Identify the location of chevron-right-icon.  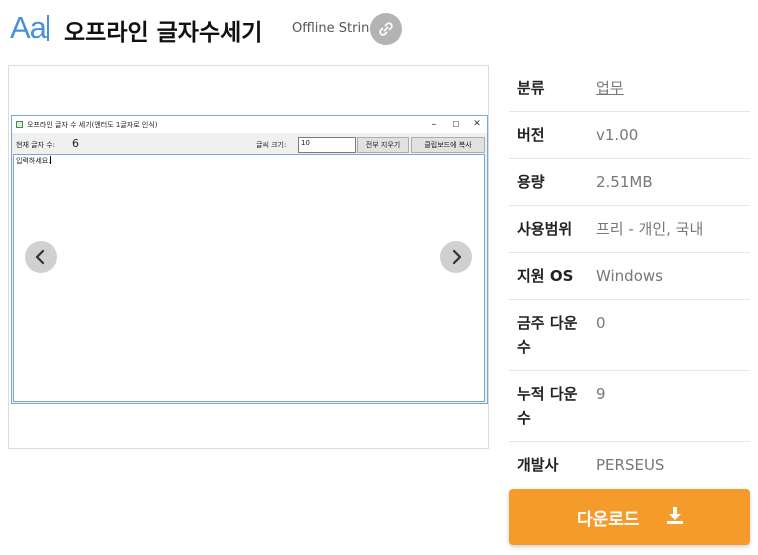
(457, 257).